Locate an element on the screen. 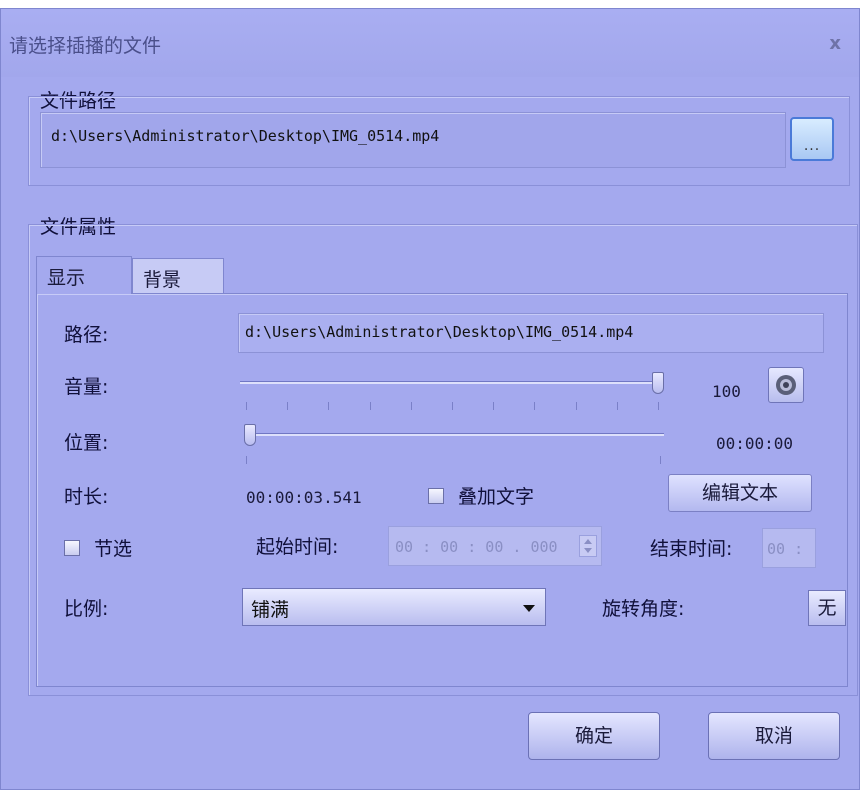 The image size is (868, 792). volume-label: 音量: is located at coordinates (86, 387).